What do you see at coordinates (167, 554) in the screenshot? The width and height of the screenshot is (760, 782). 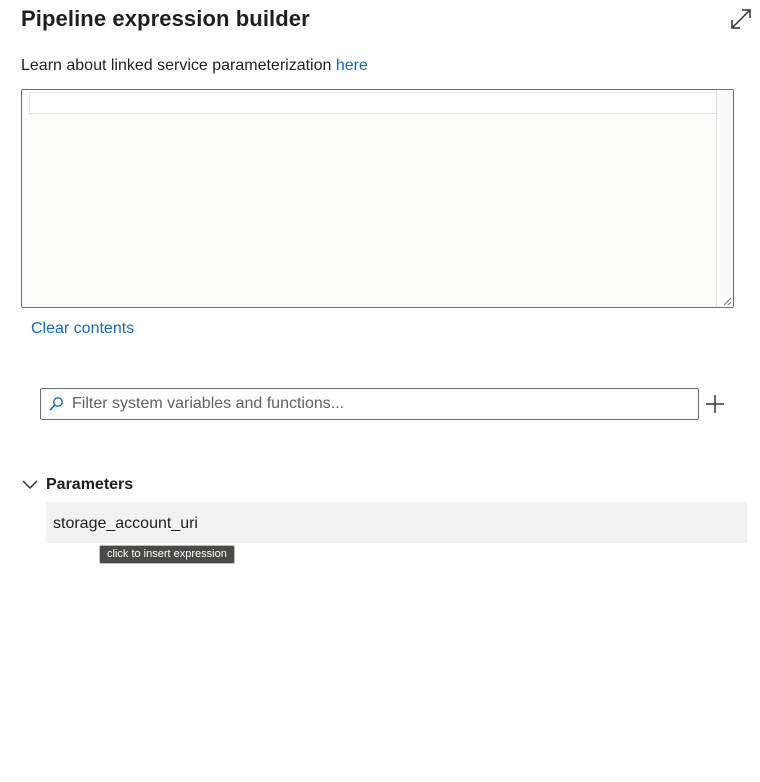 I see `insert-expression-tooltip: click to insert expression` at bounding box center [167, 554].